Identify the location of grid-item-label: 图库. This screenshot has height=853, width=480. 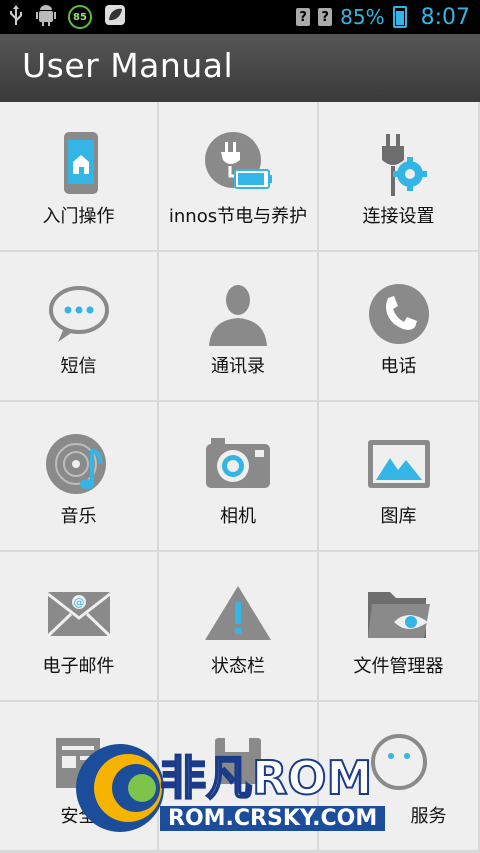
(398, 516).